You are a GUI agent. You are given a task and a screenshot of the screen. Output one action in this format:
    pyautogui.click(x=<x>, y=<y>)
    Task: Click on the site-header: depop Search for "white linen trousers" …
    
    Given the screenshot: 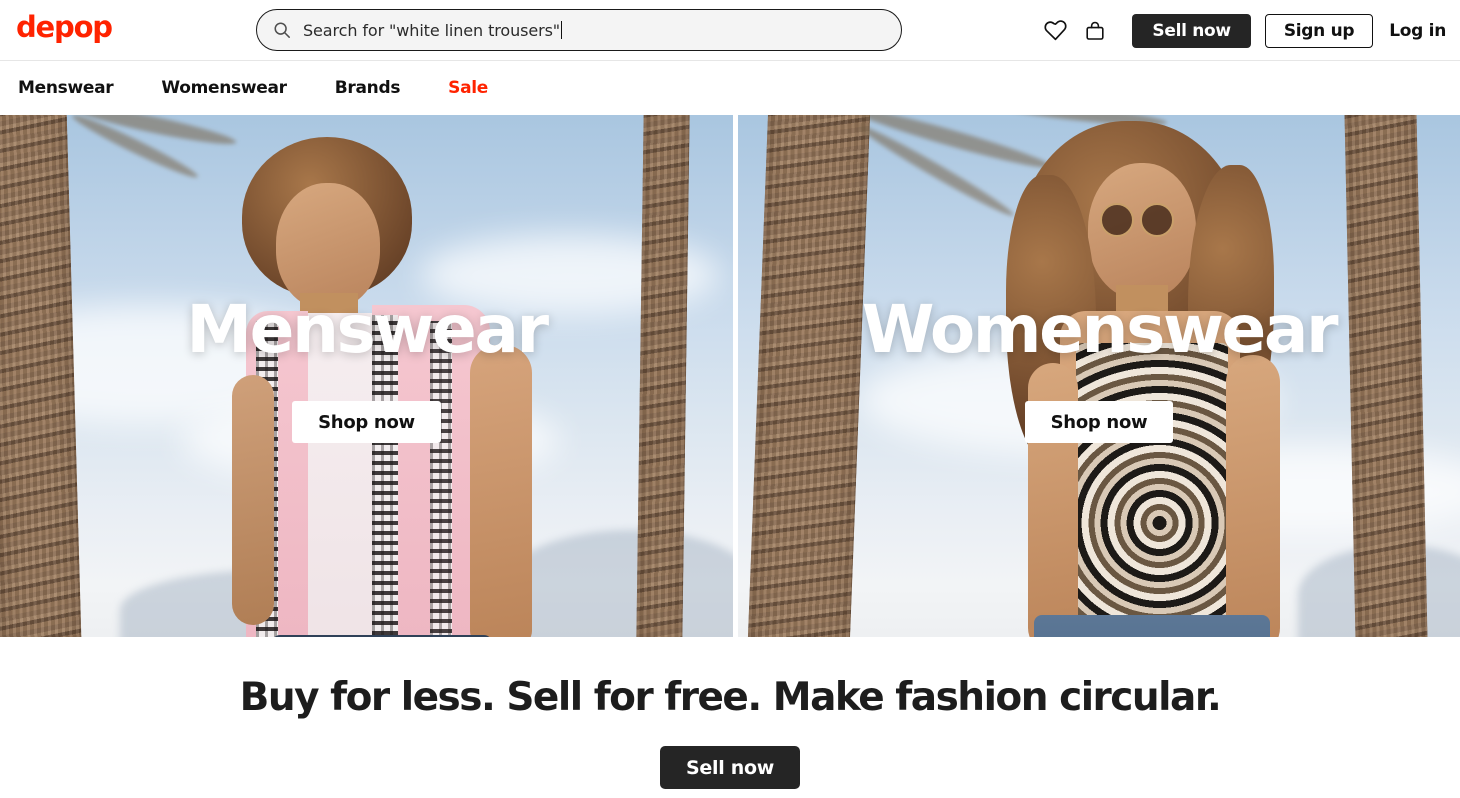 What is the action you would take?
    pyautogui.click(x=730, y=30)
    